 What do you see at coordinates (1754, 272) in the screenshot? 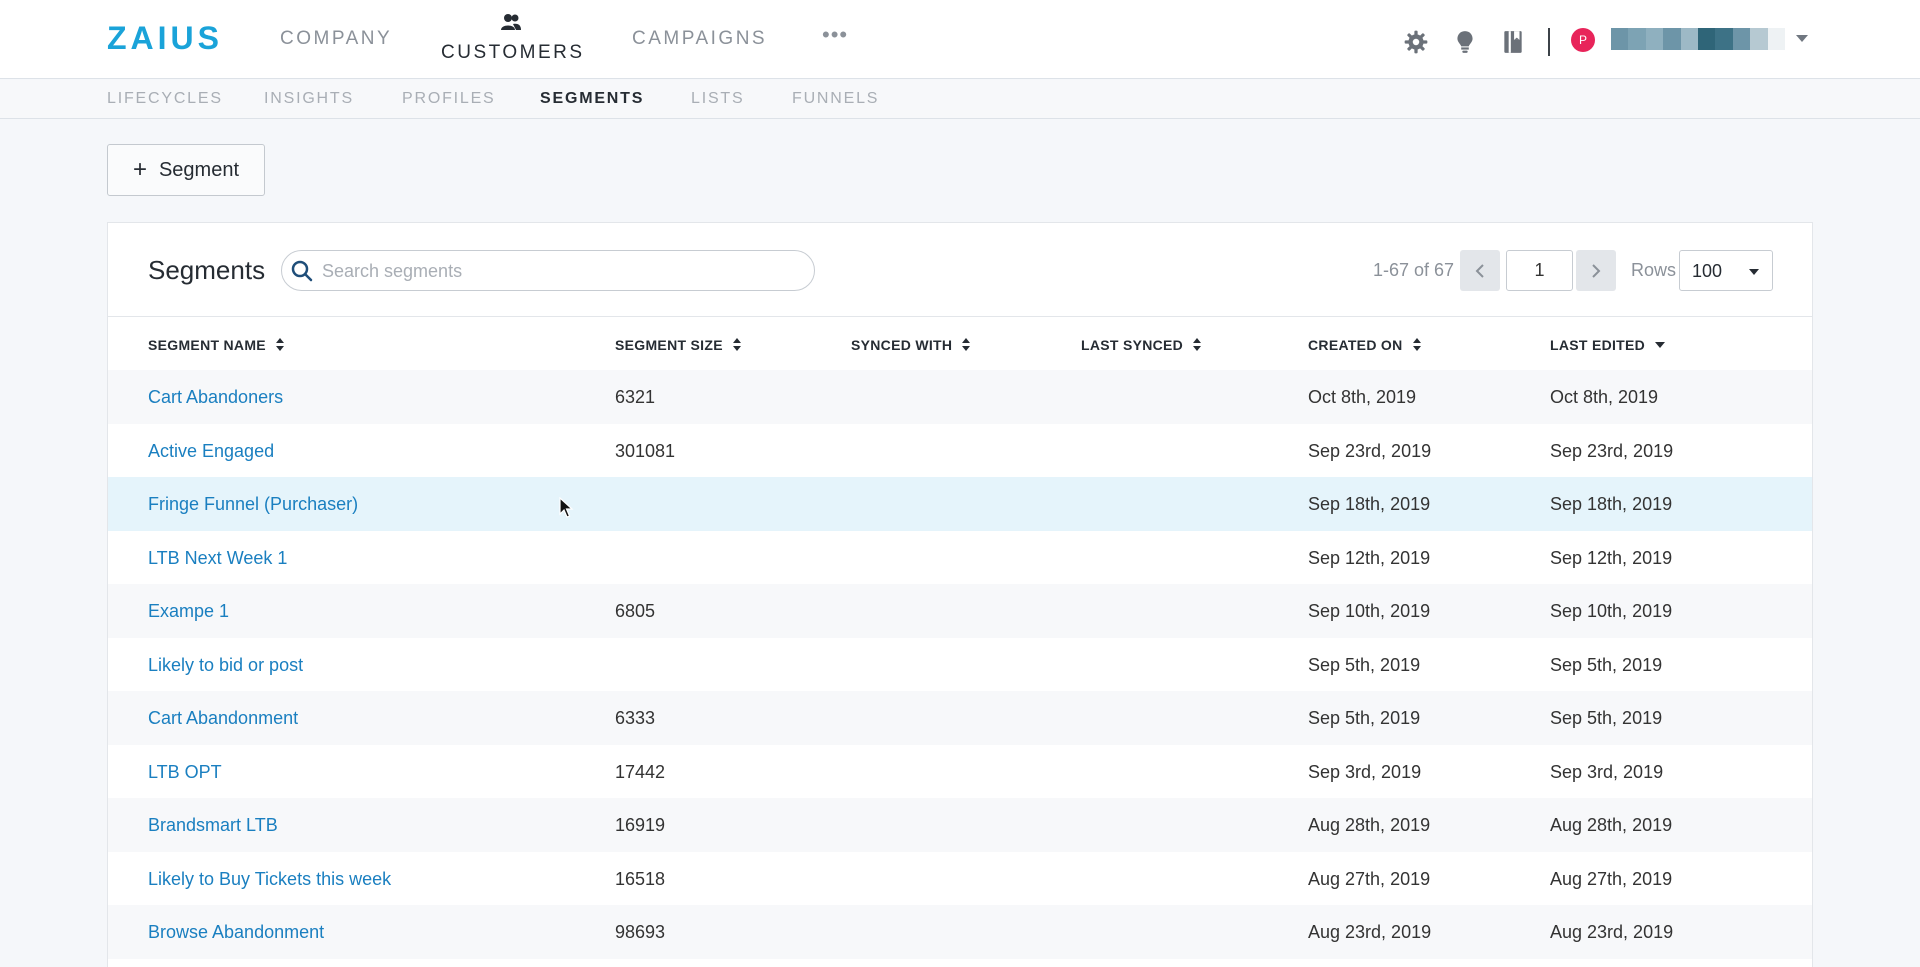
I see `chevron-down-icon` at bounding box center [1754, 272].